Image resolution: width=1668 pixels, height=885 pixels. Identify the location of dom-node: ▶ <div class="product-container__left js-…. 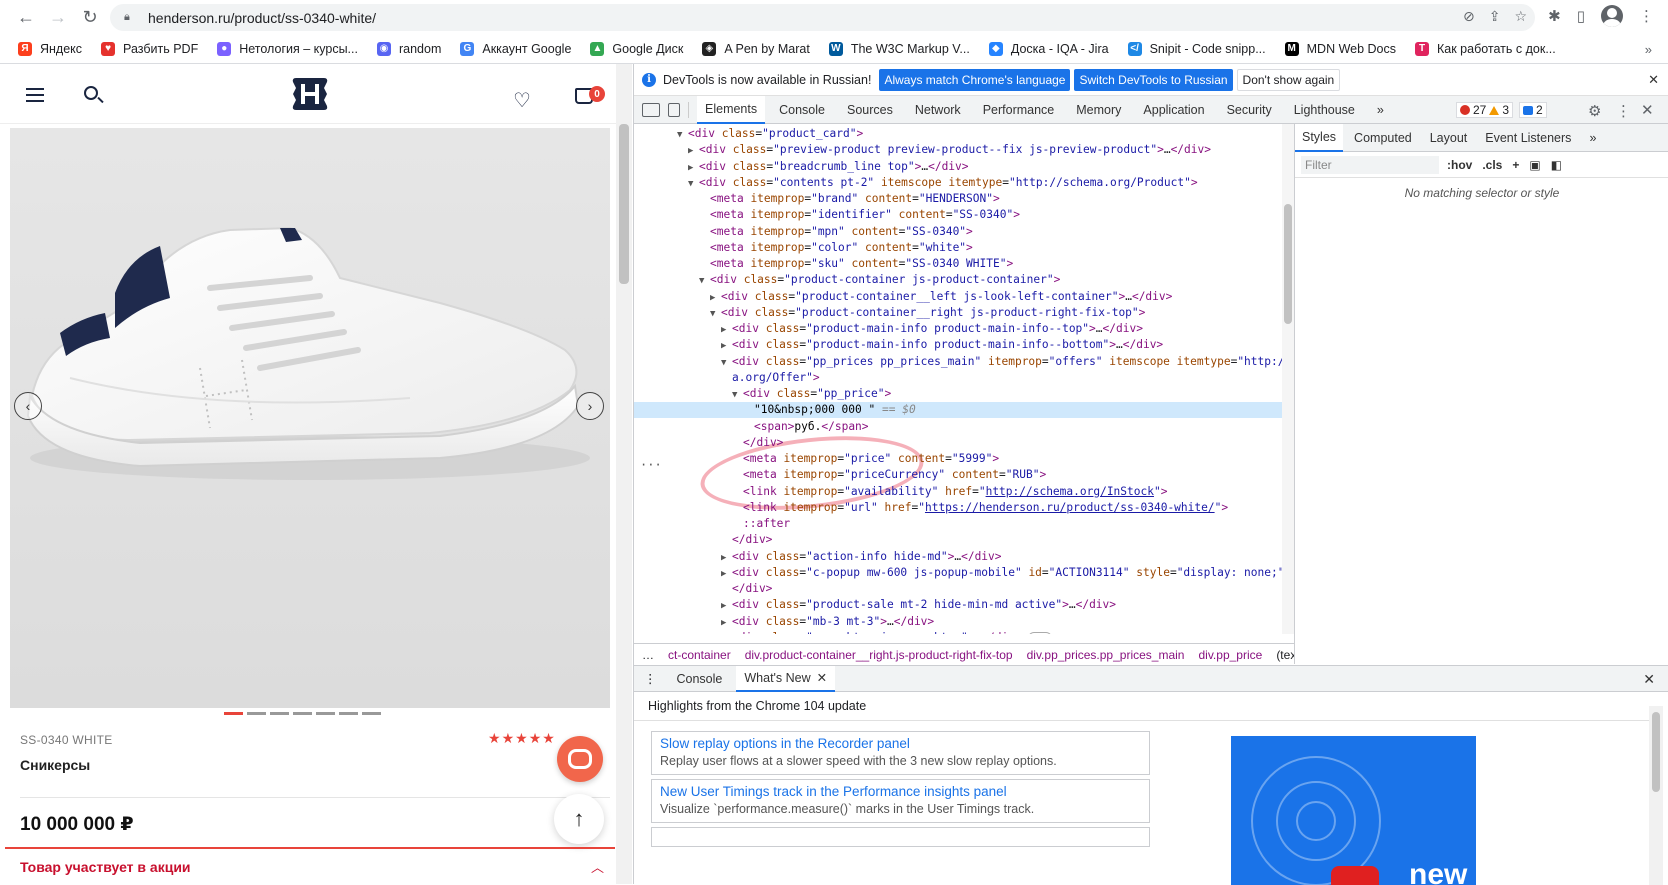
(959, 297).